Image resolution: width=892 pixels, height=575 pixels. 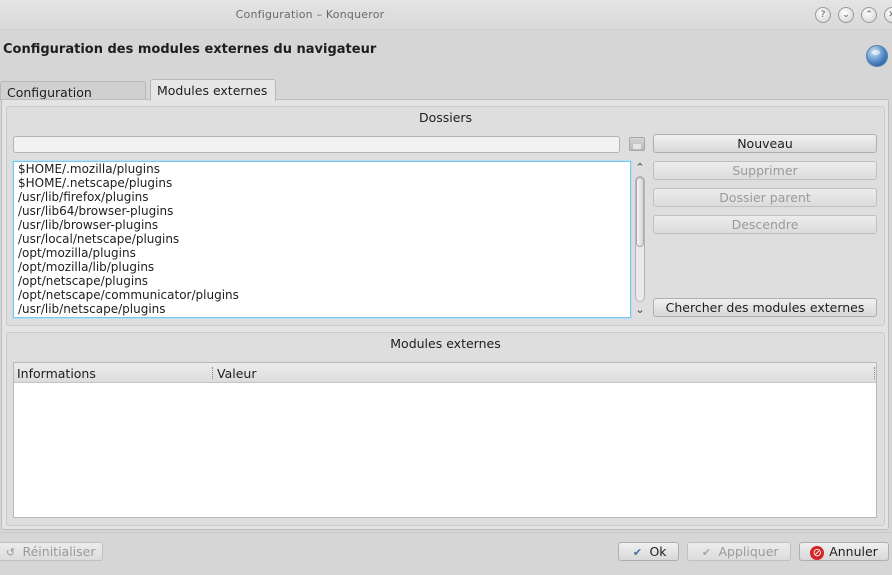 I want to click on reset-icon: ↺, so click(x=10, y=552).